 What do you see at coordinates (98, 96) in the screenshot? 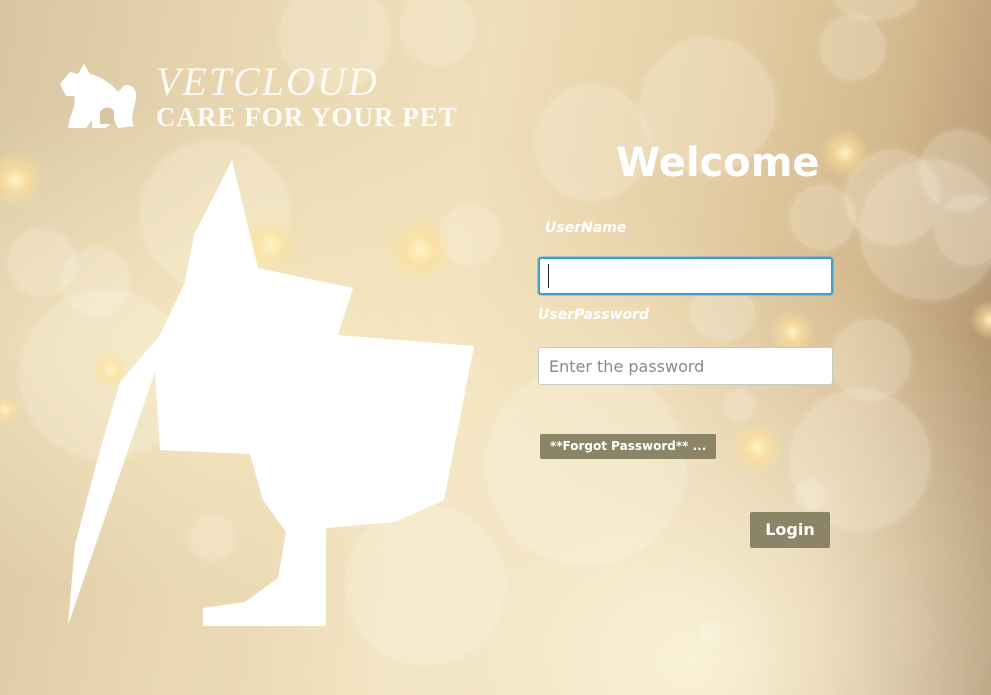
I see `dog-and-cat-icon` at bounding box center [98, 96].